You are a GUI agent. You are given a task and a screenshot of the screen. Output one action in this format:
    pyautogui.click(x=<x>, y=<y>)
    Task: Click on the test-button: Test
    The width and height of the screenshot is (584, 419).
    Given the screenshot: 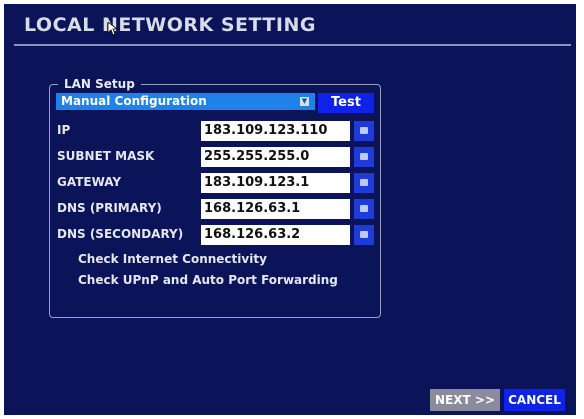 What is the action you would take?
    pyautogui.click(x=346, y=103)
    